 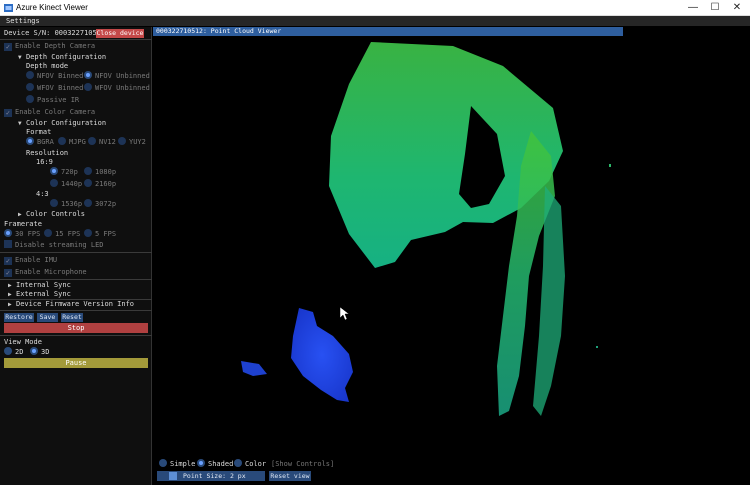 What do you see at coordinates (715, 8) in the screenshot?
I see `maximize-button: ☐` at bounding box center [715, 8].